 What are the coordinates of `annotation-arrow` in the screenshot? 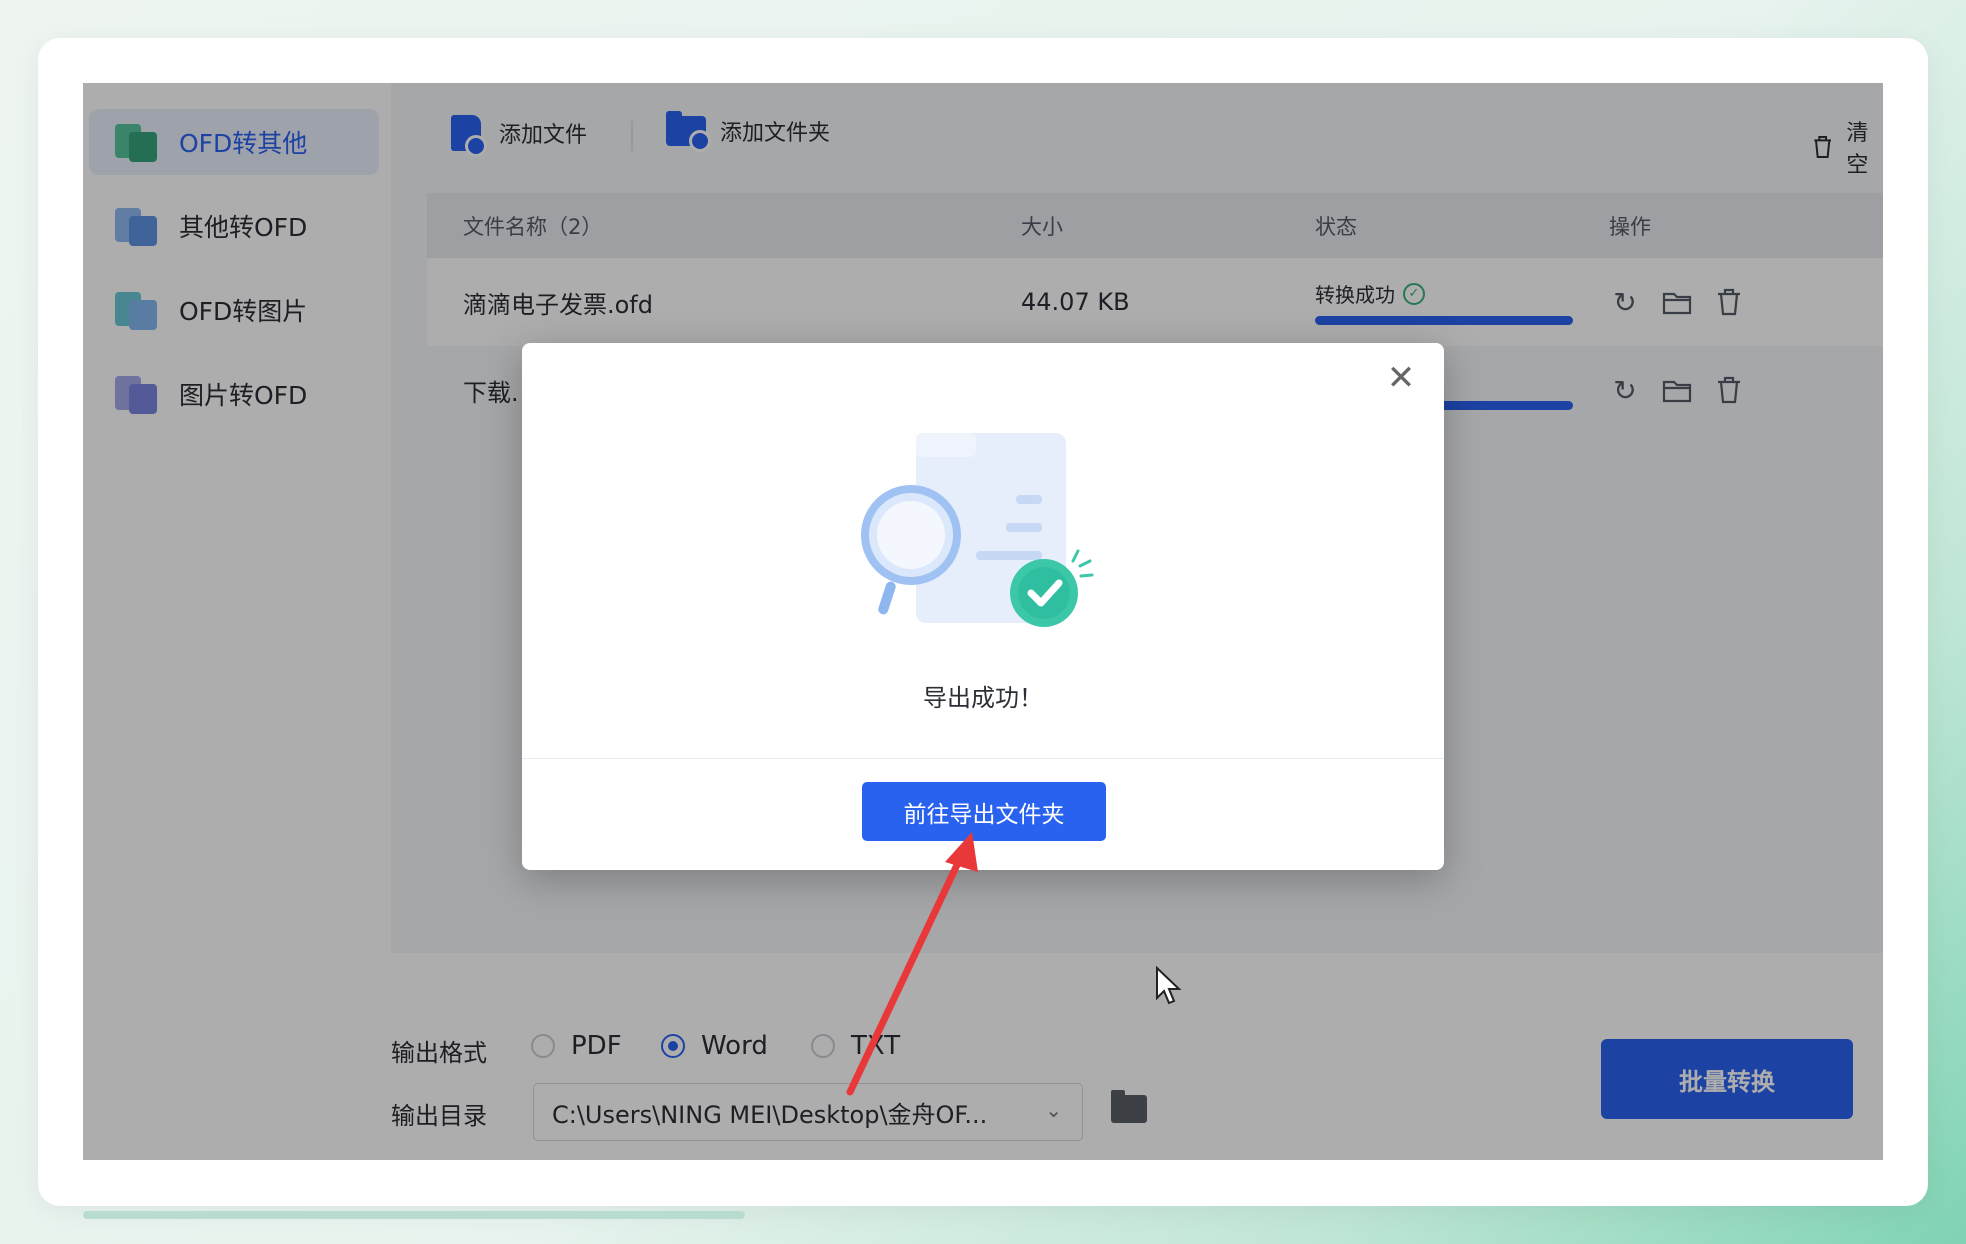 It's located at (912, 964).